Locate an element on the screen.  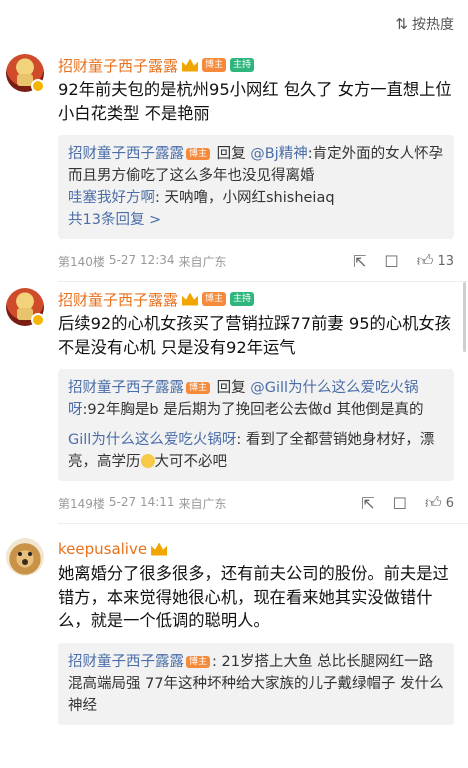
comment-text: 92年前夫包的是杭州95小网红 包久了 女方一直想上位 小白花类型 不是艳丽 is located at coordinates (255, 101).